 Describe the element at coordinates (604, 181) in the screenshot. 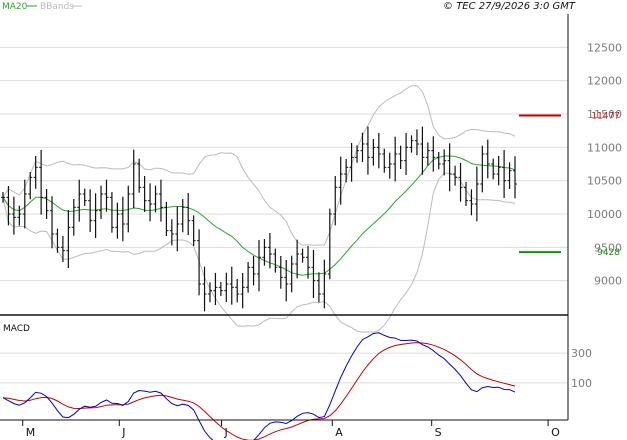

I see `price-tick-label: 10500` at that location.